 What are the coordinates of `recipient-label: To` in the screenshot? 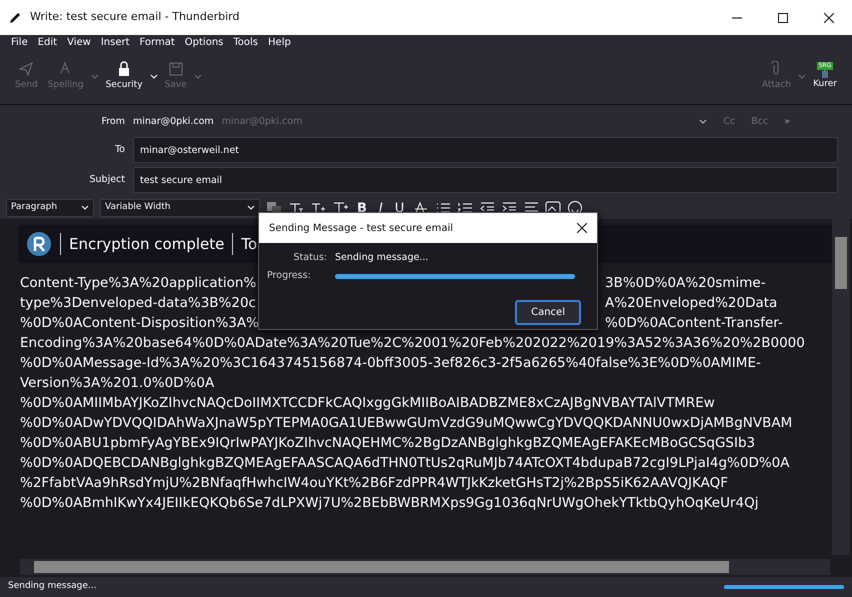 It's located at (249, 244).